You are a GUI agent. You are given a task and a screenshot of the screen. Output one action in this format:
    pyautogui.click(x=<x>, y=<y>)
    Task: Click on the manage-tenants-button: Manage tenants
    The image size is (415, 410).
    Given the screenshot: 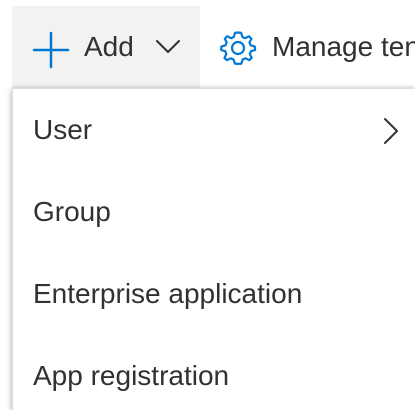 What is the action you would take?
    pyautogui.click(x=312, y=47)
    